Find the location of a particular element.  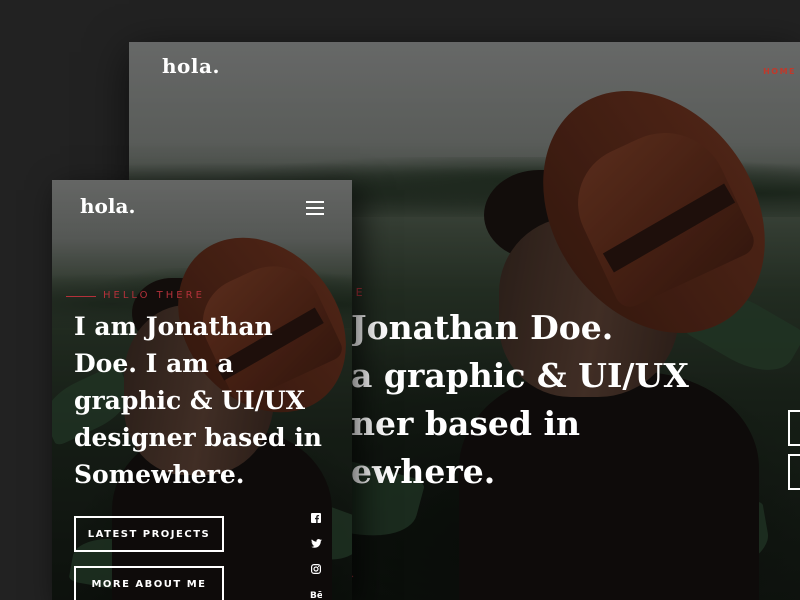

facebook-icon is located at coordinates (316, 518).